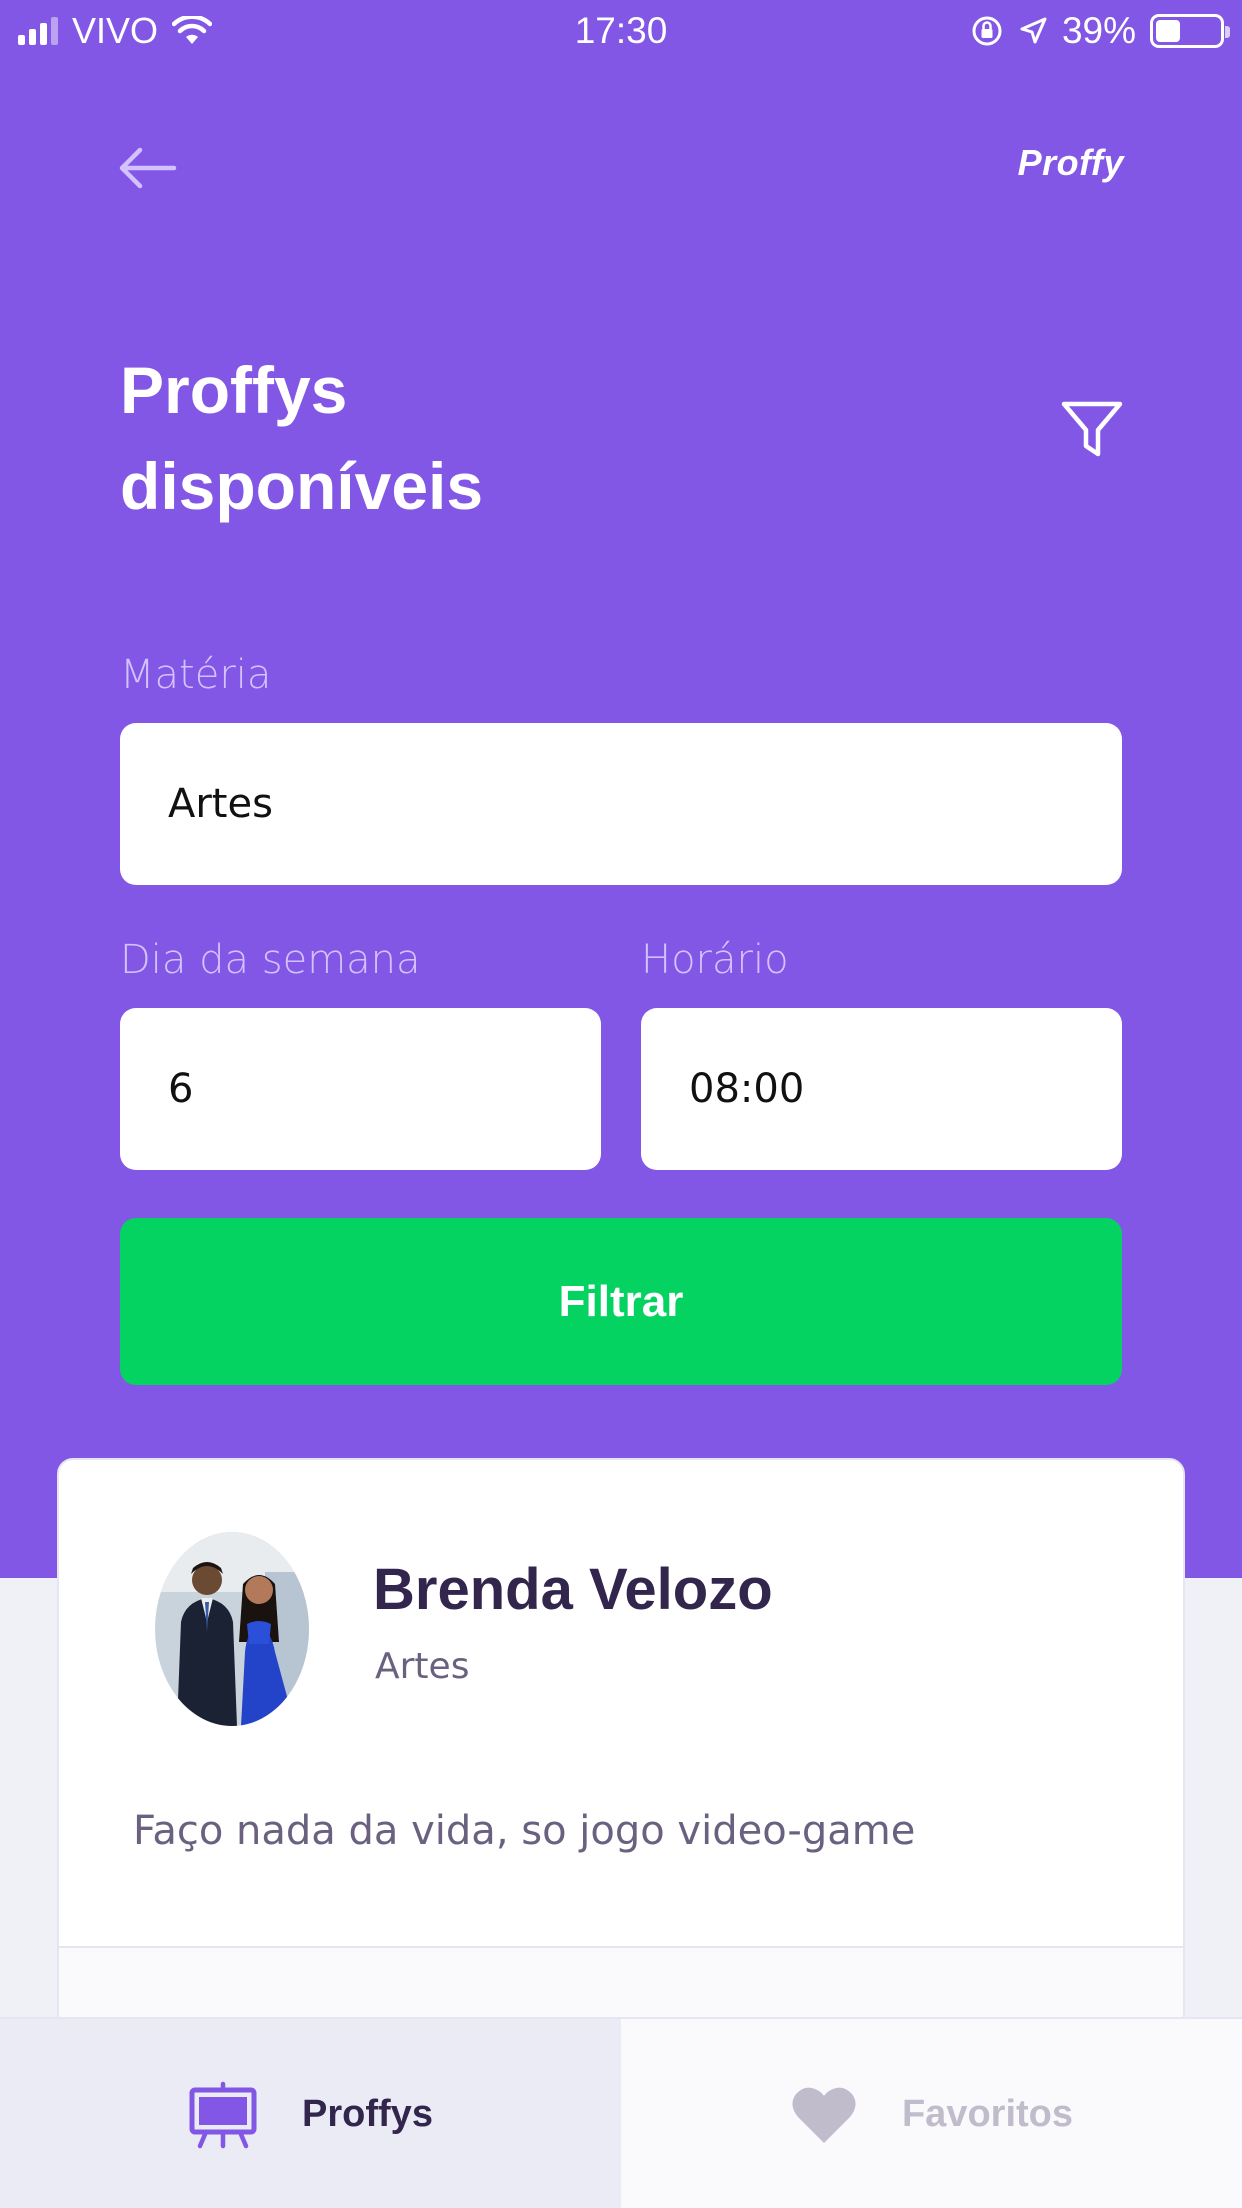 The image size is (1242, 2208). What do you see at coordinates (147, 168) in the screenshot?
I see `back-arrow-icon` at bounding box center [147, 168].